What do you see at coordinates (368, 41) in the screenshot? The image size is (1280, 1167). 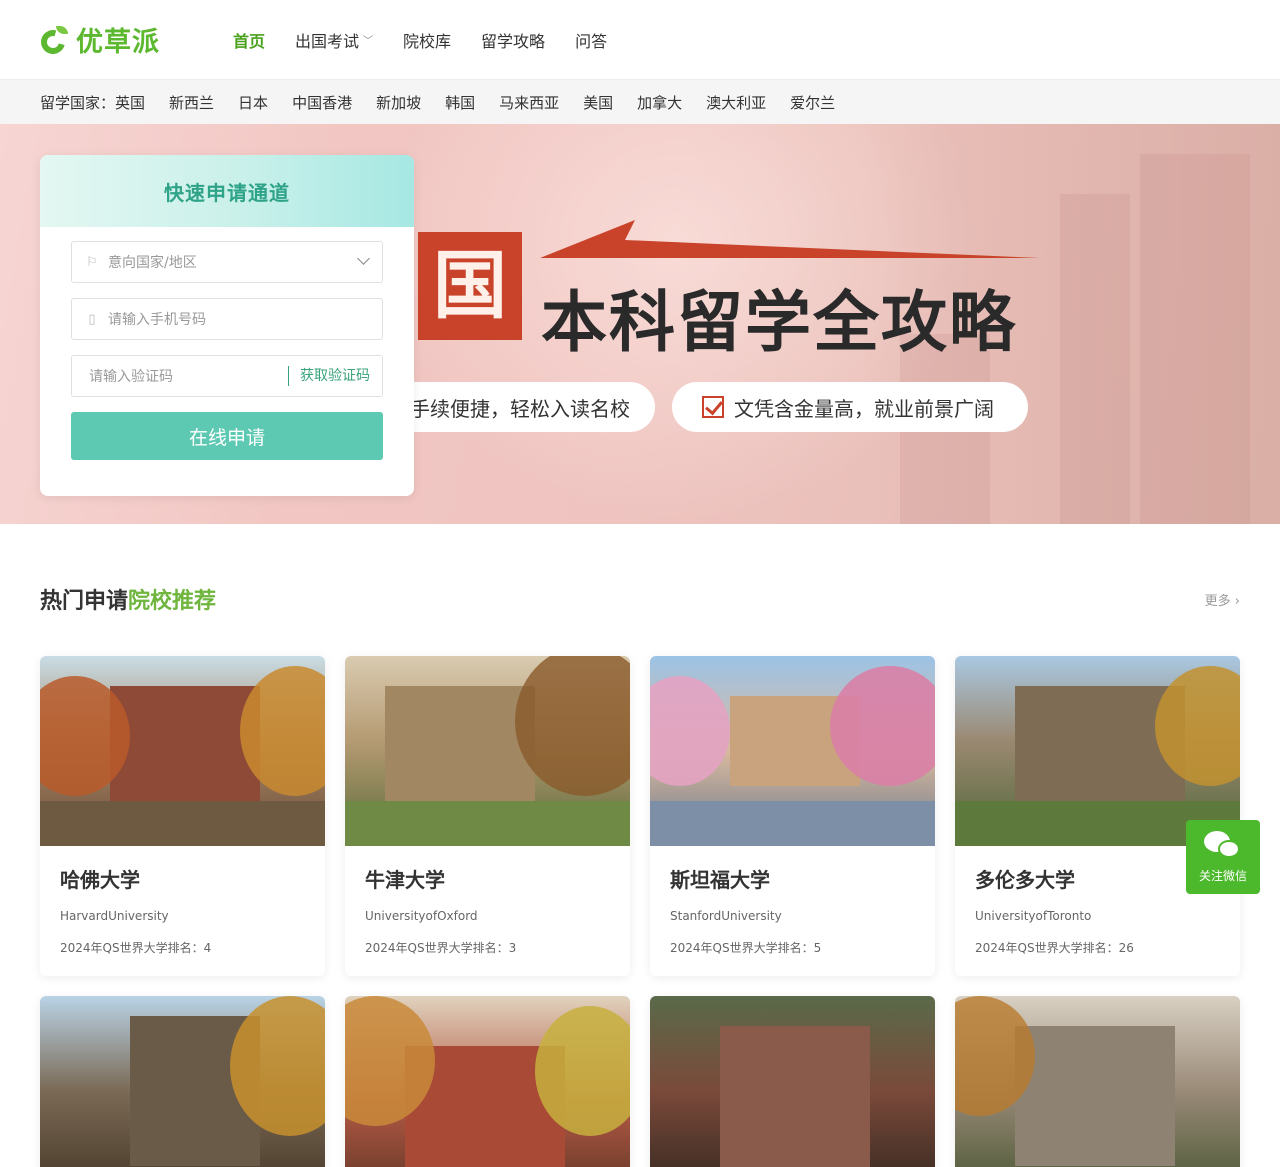 I see `chevron-down-icon: ﹀` at bounding box center [368, 41].